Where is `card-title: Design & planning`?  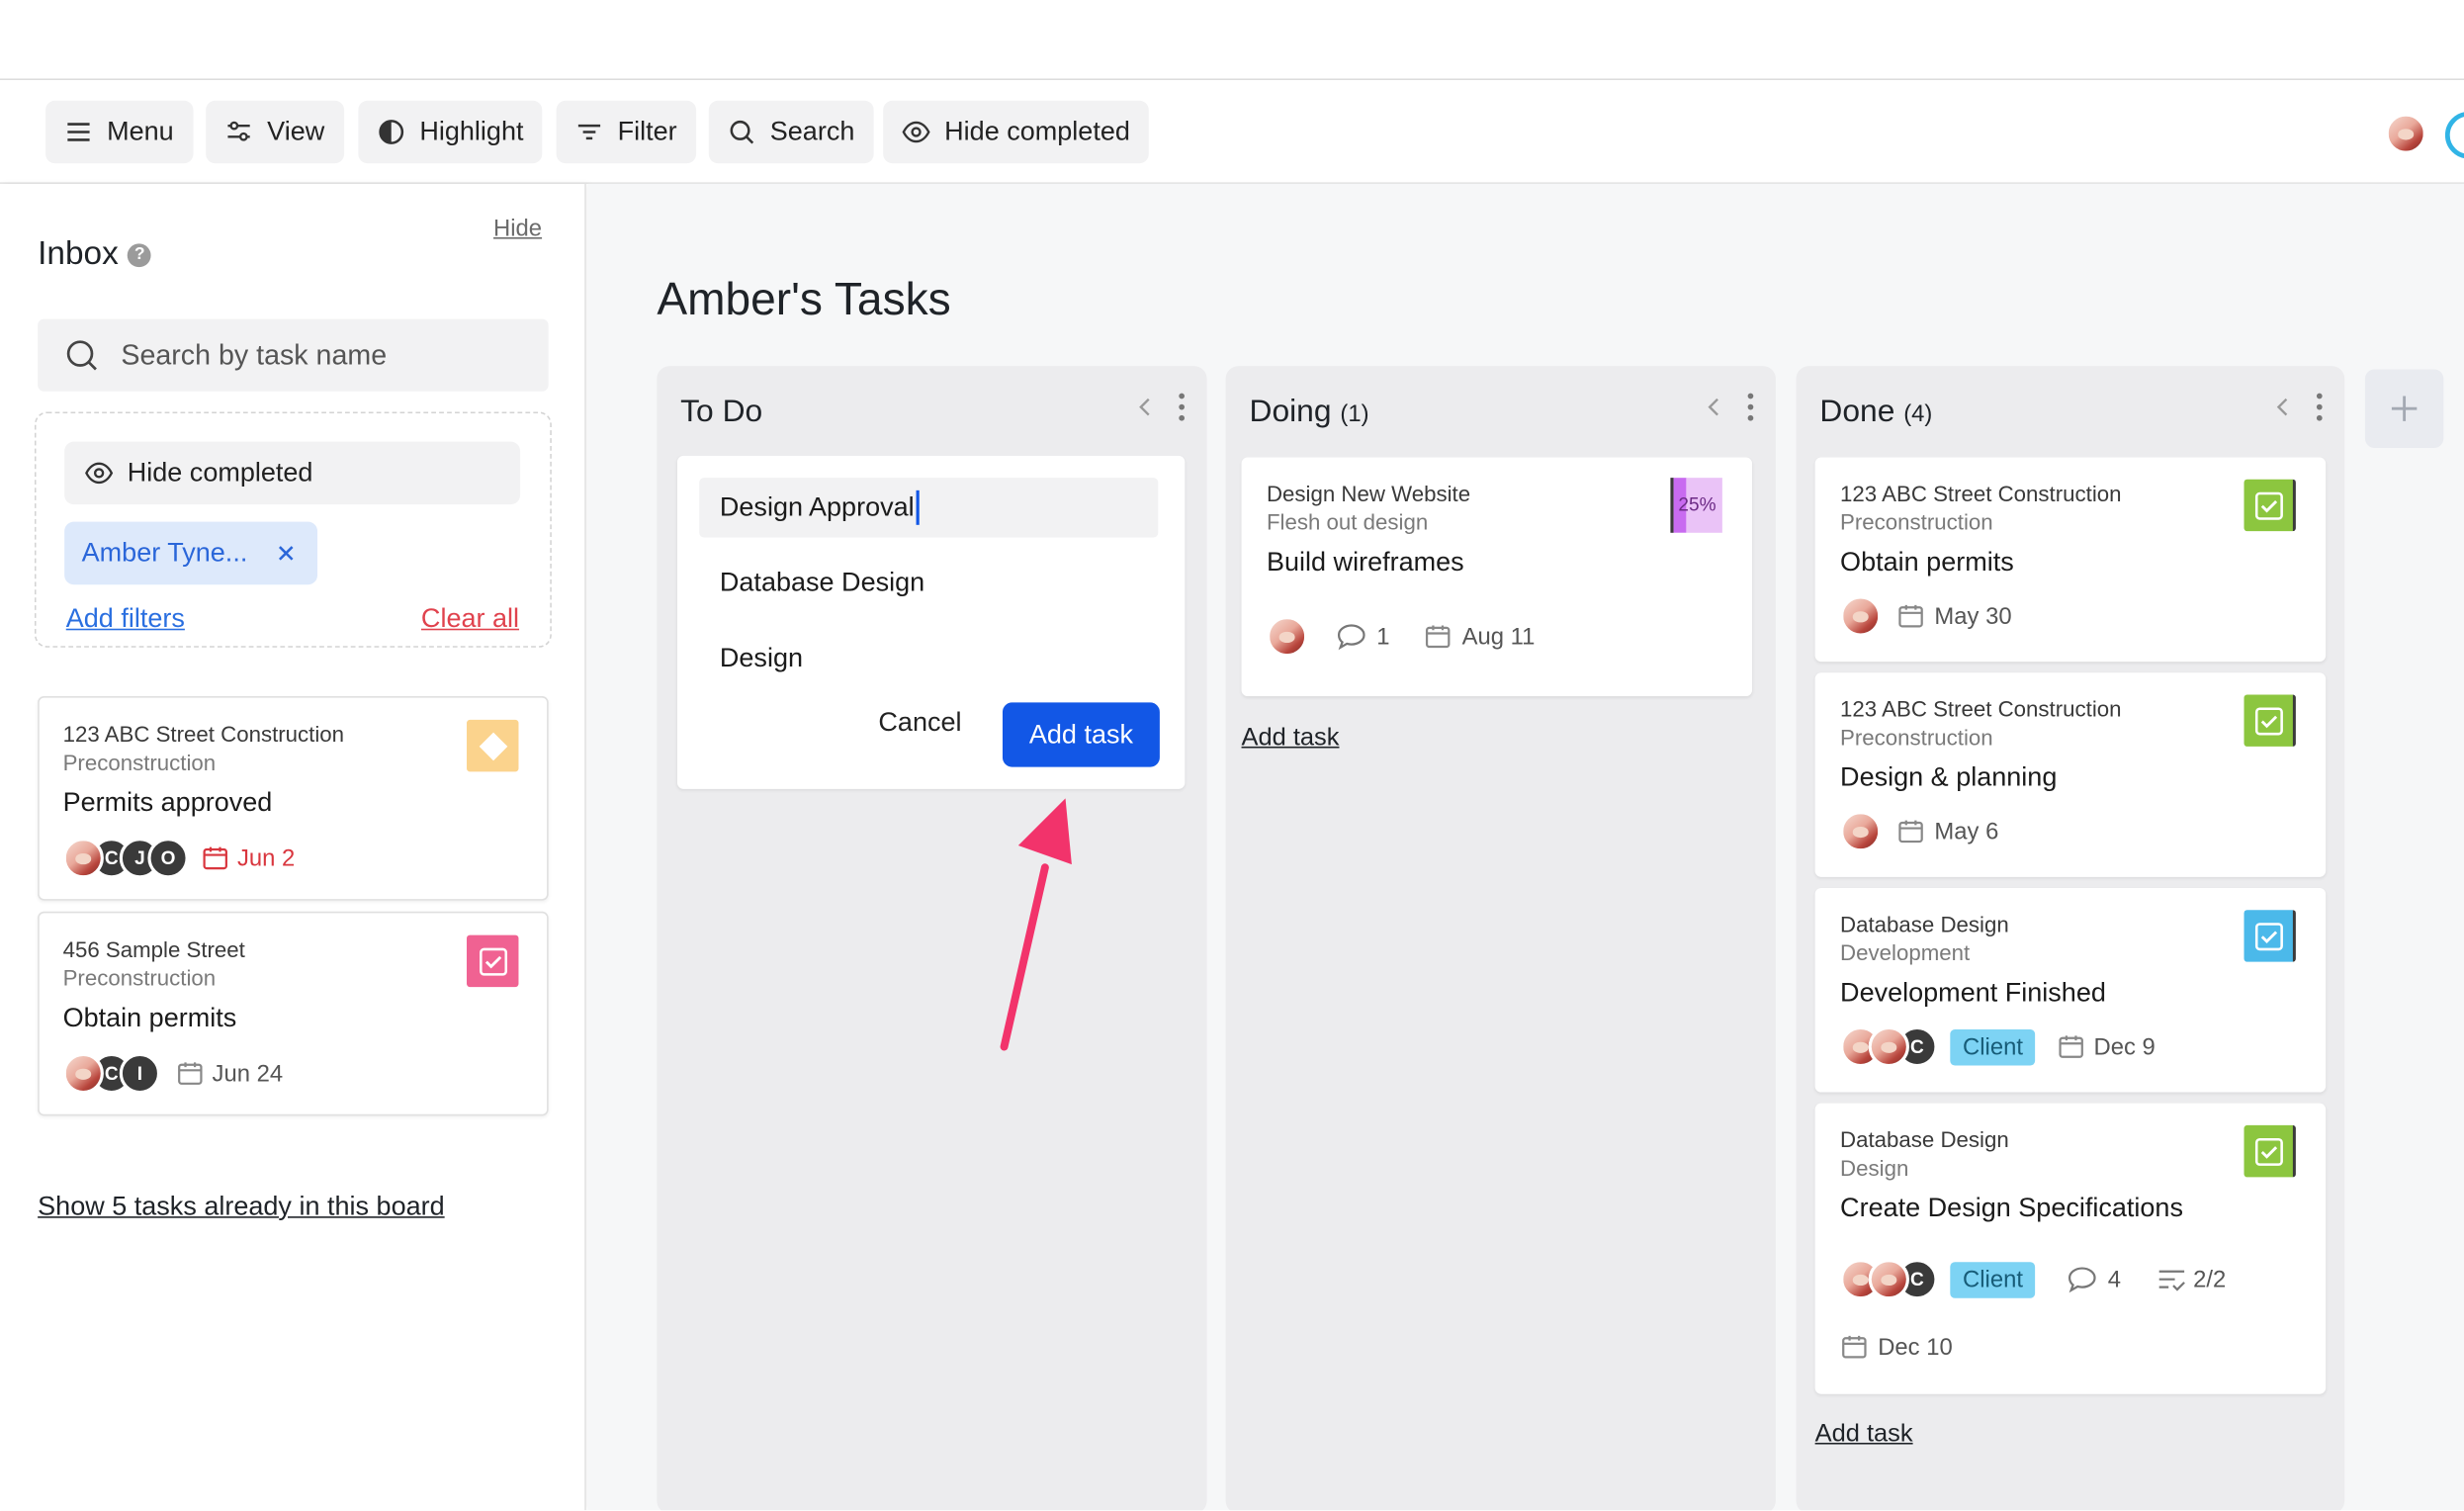 card-title: Design & planning is located at coordinates (1949, 777).